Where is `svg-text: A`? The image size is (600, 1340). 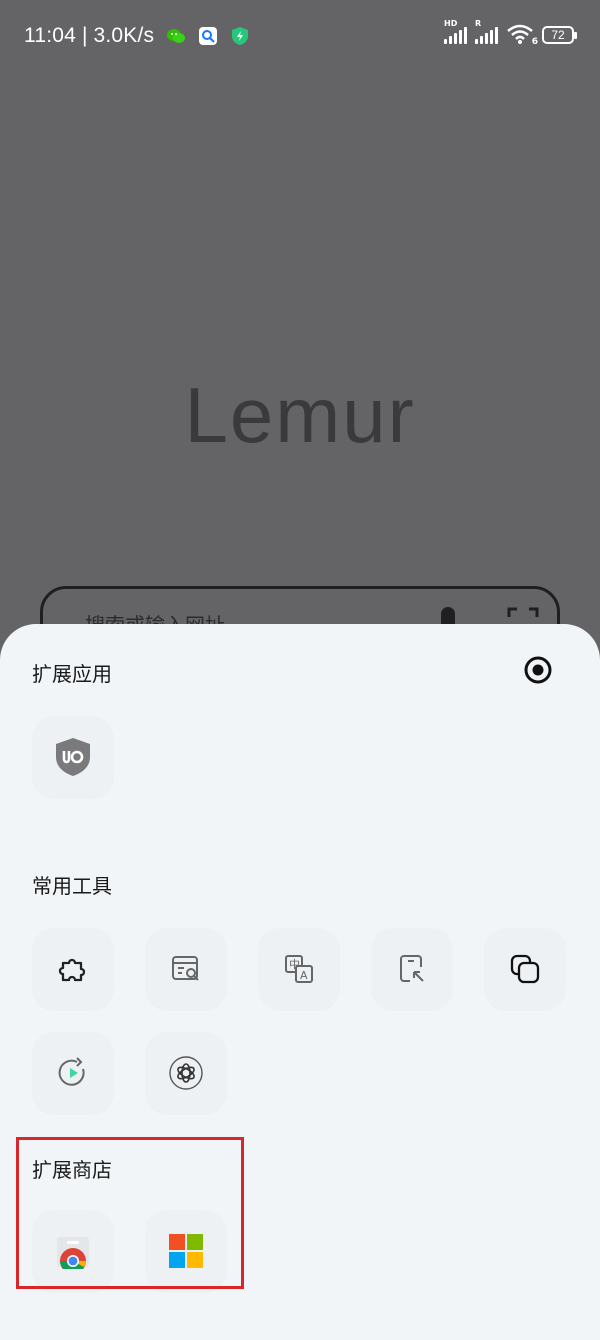
svg-text: A is located at coordinates (304, 975).